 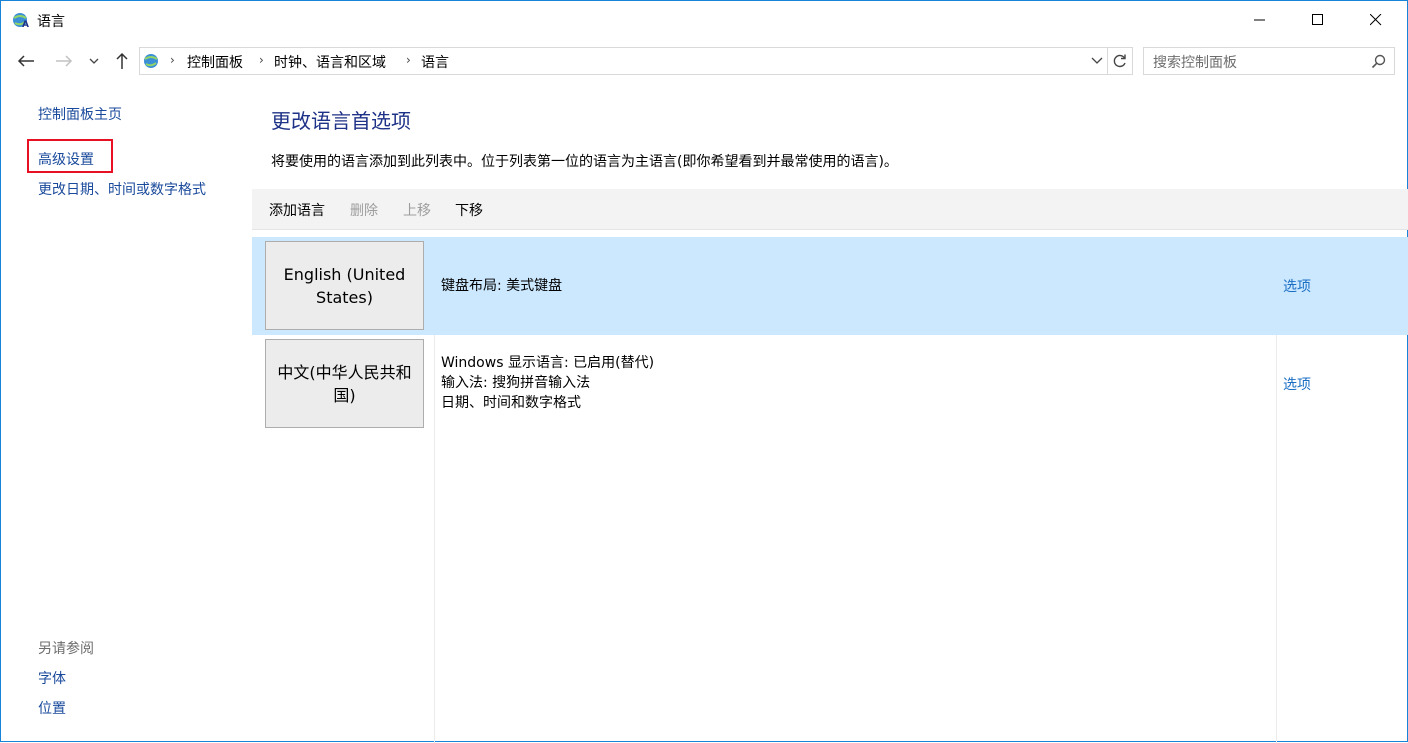 I want to click on breadcrumb-language: 语言, so click(x=435, y=62).